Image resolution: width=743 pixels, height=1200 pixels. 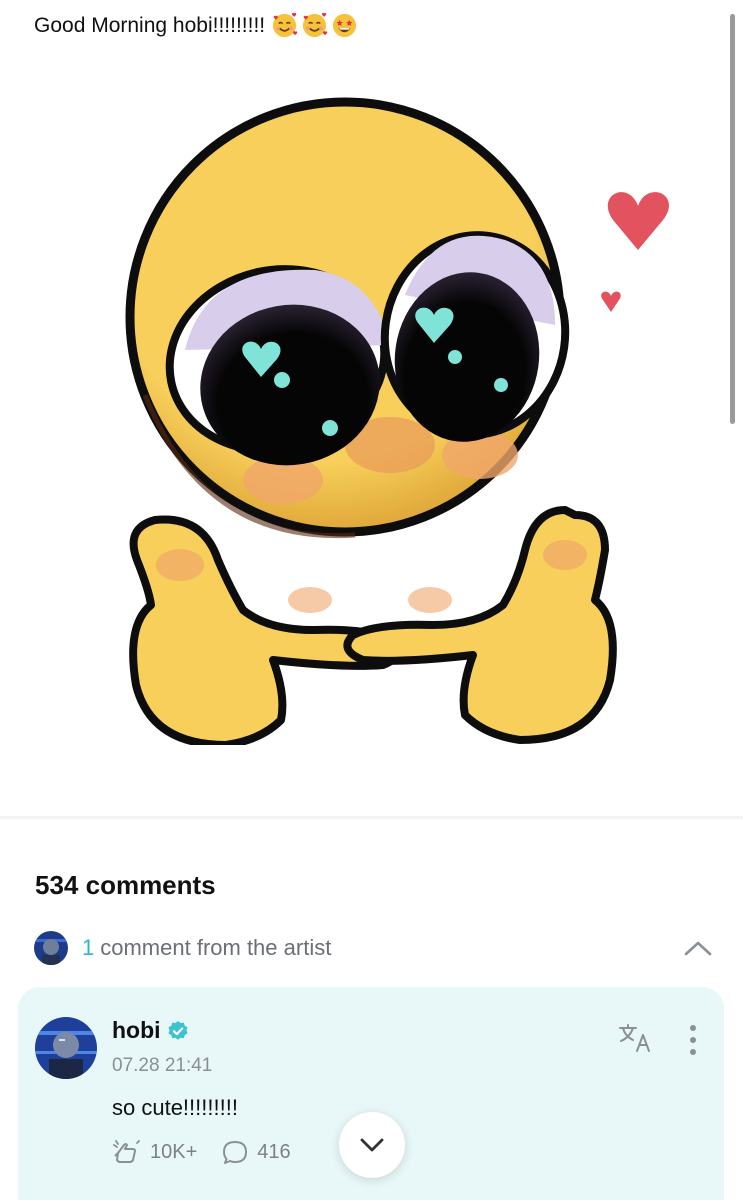 I want to click on star-struck-icon, so click(x=345, y=25).